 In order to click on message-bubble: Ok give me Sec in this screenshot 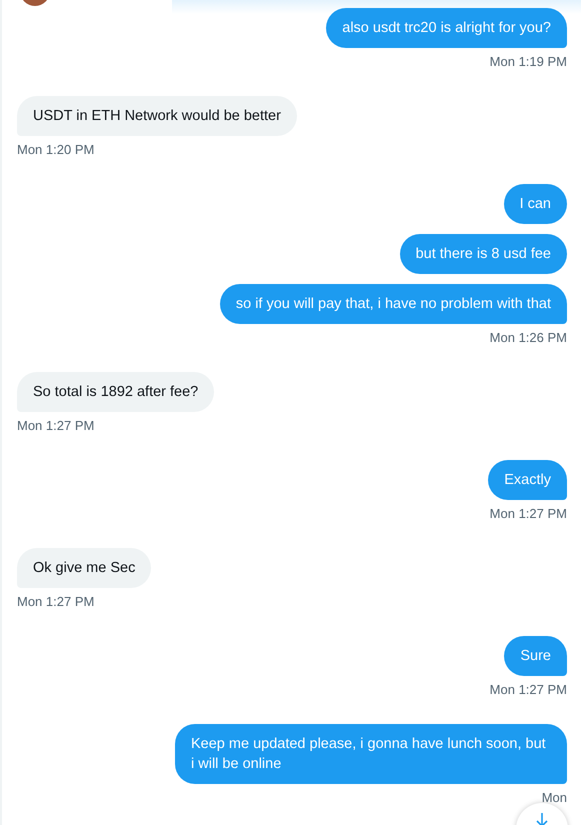, I will do `click(84, 568)`.